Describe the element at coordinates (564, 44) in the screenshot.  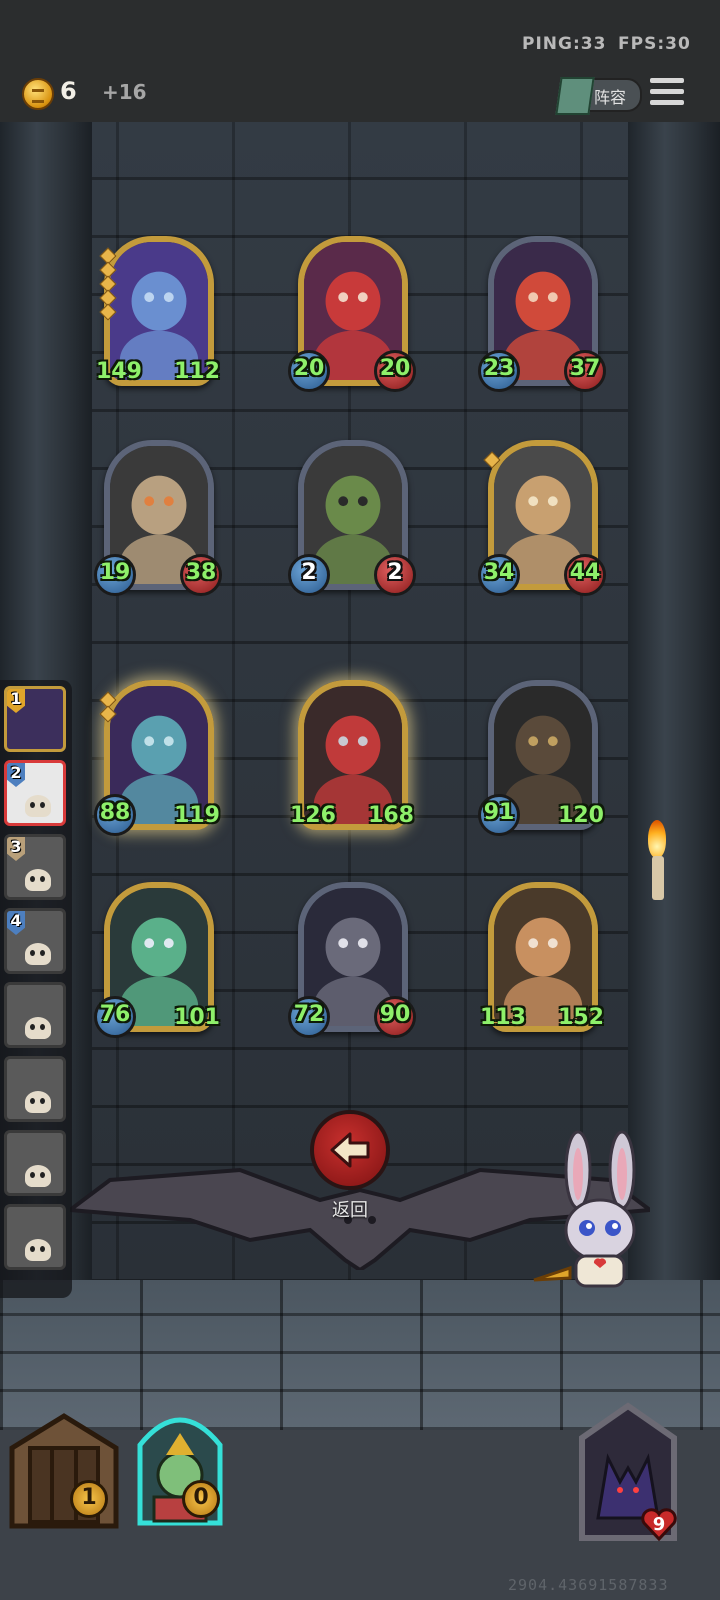
I see `ping-readout: PING:33` at that location.